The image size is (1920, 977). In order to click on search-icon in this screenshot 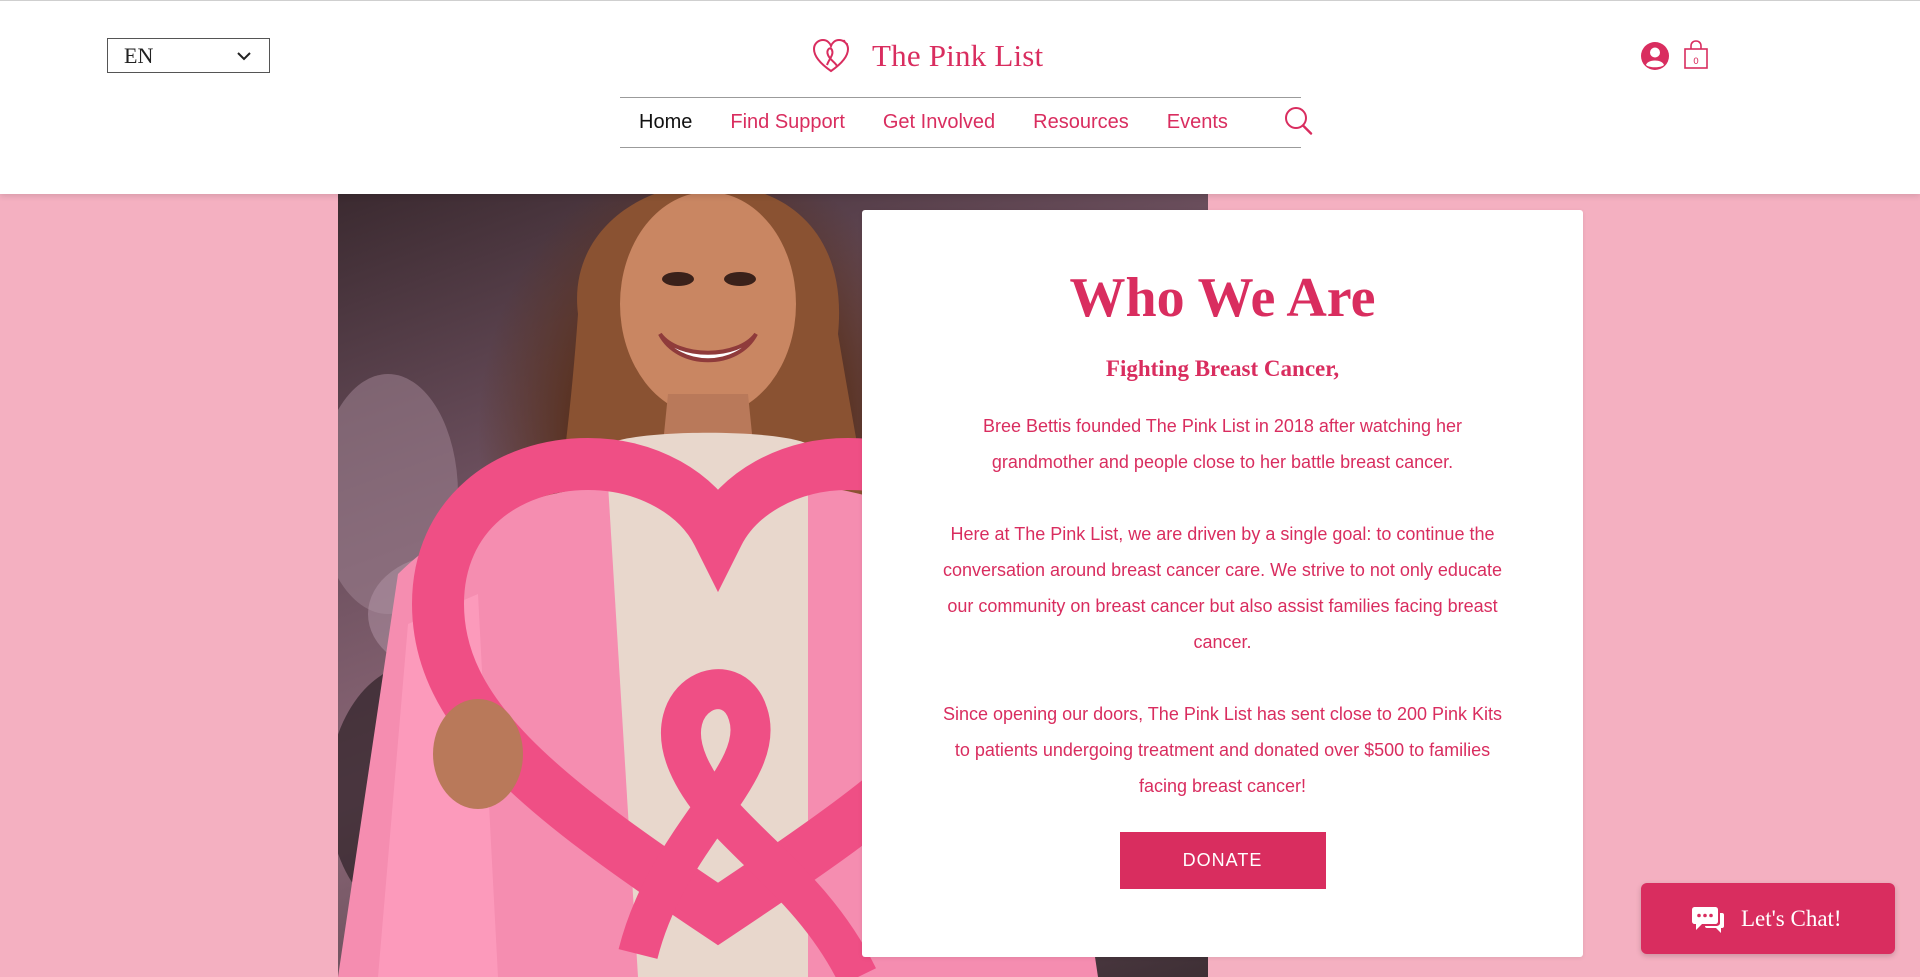, I will do `click(1298, 121)`.